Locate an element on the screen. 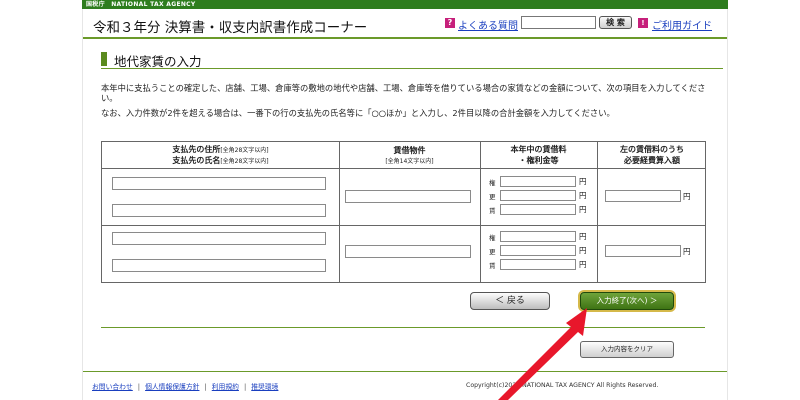 This screenshot has width=800, height=400. section-marker is located at coordinates (104, 59).